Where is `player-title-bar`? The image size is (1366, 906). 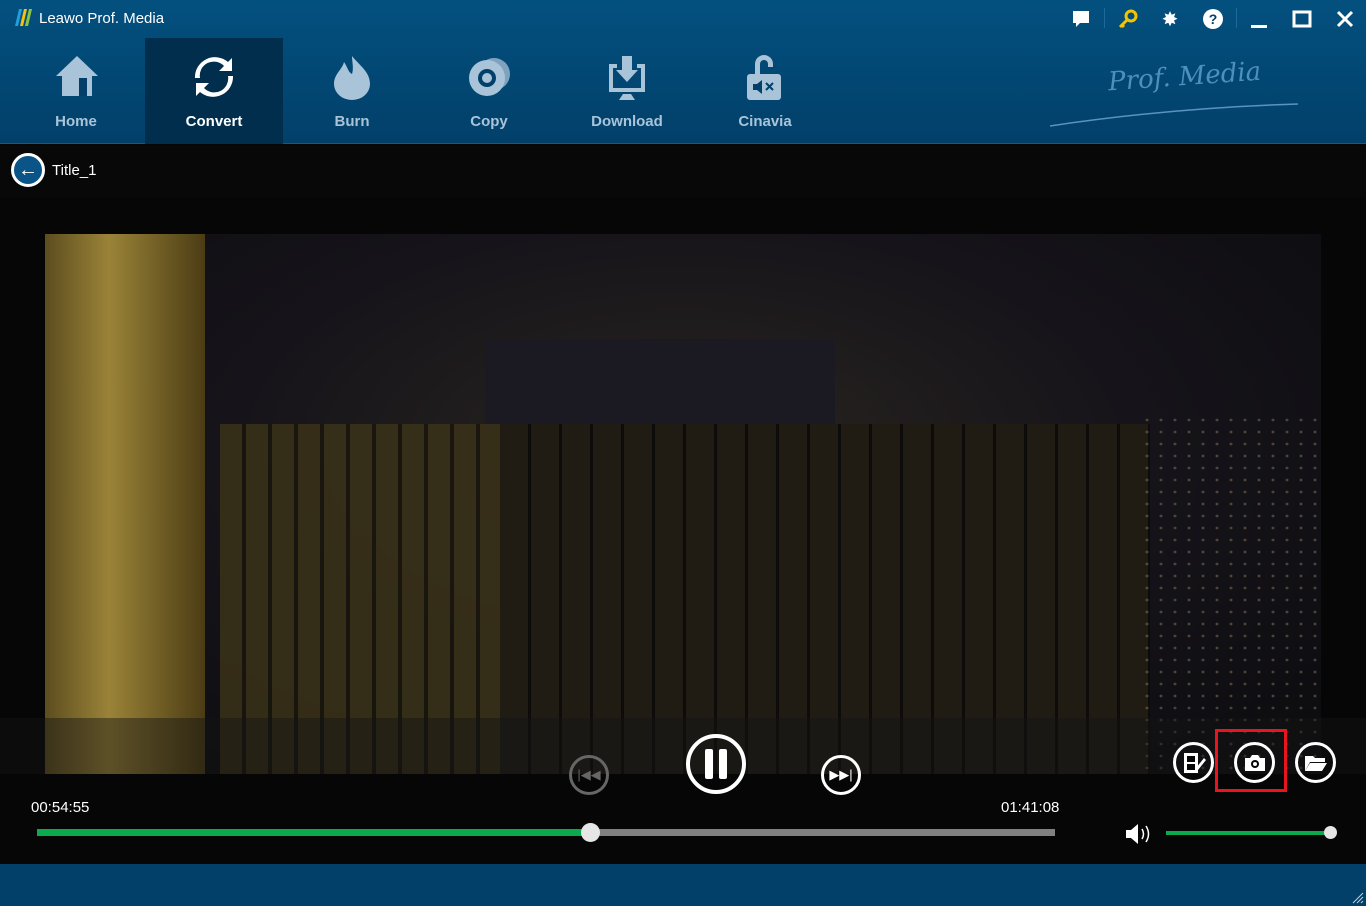
player-title-bar is located at coordinates (683, 171).